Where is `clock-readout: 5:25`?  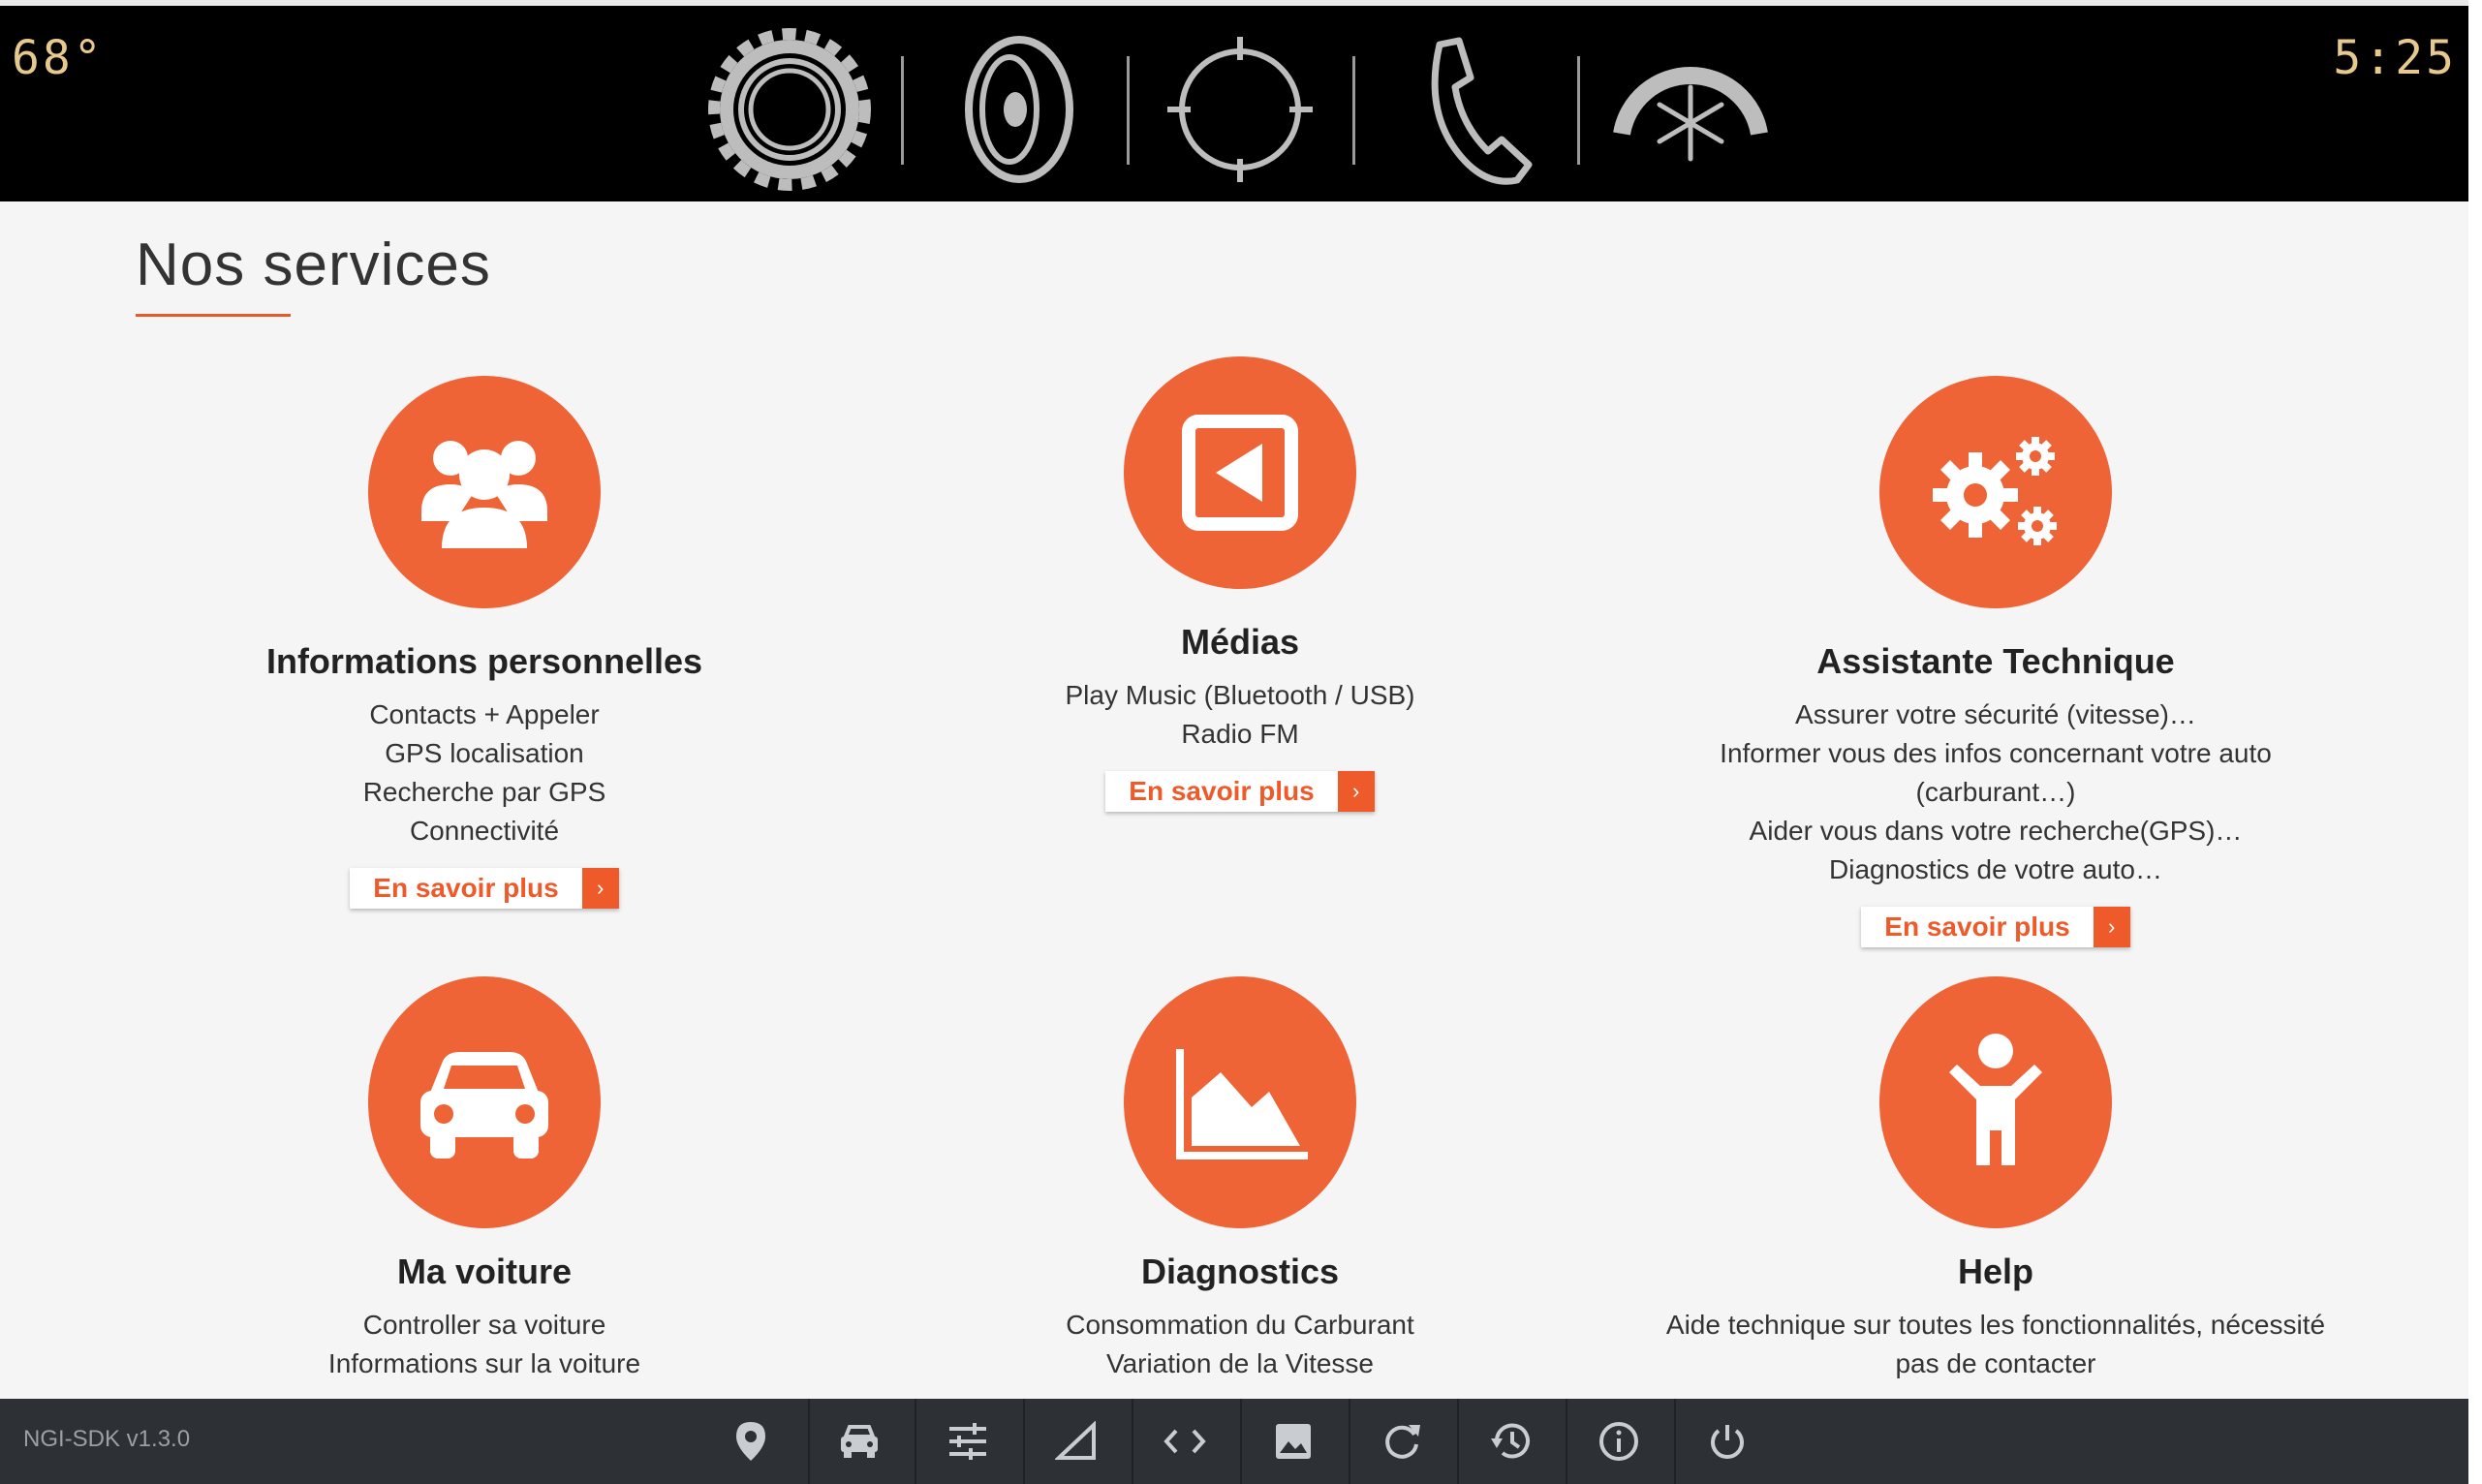
clock-readout: 5:25 is located at coordinates (2395, 58).